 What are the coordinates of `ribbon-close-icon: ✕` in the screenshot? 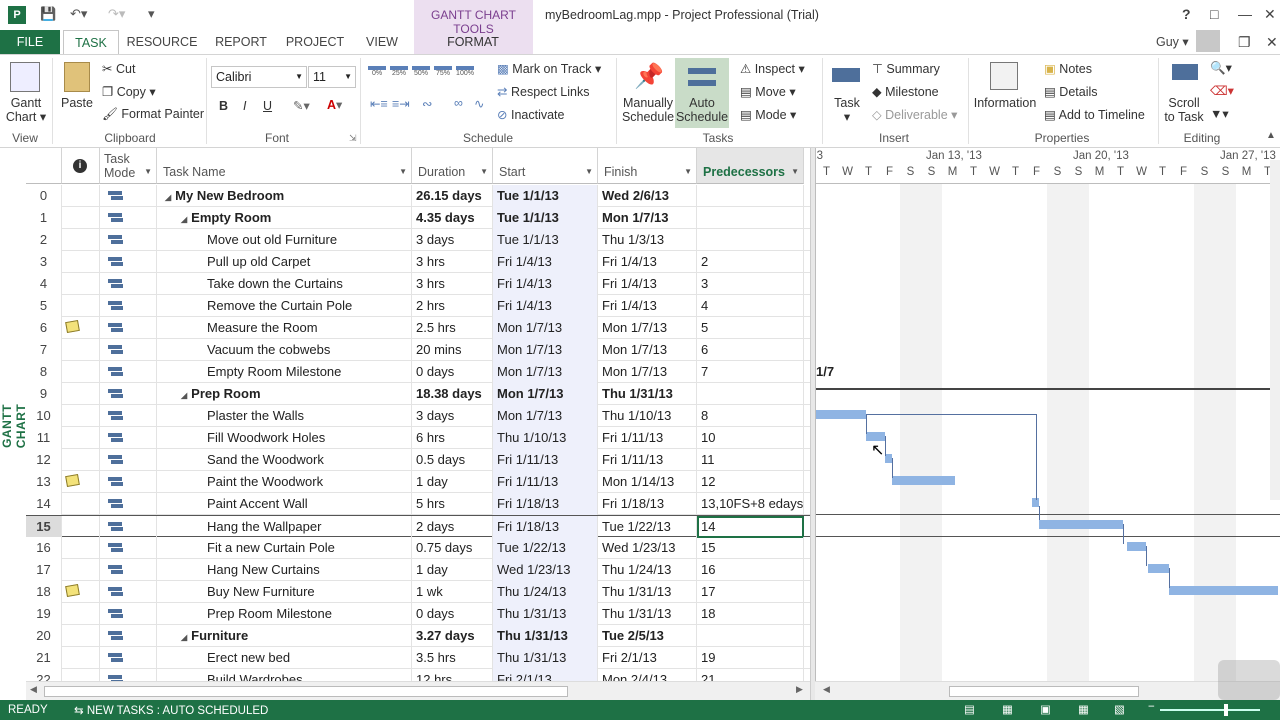 It's located at (1272, 42).